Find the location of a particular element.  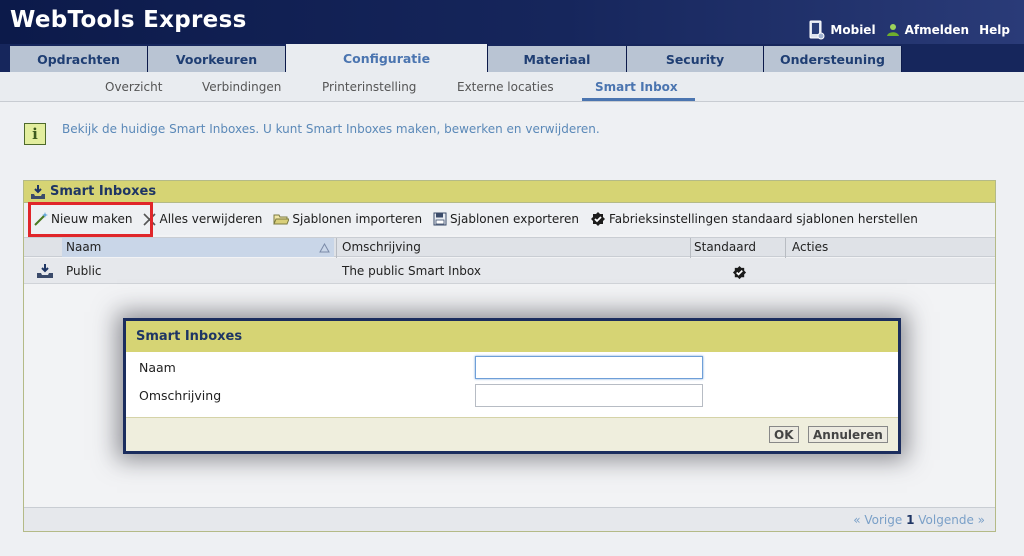

tab-security: Security is located at coordinates (695, 59).